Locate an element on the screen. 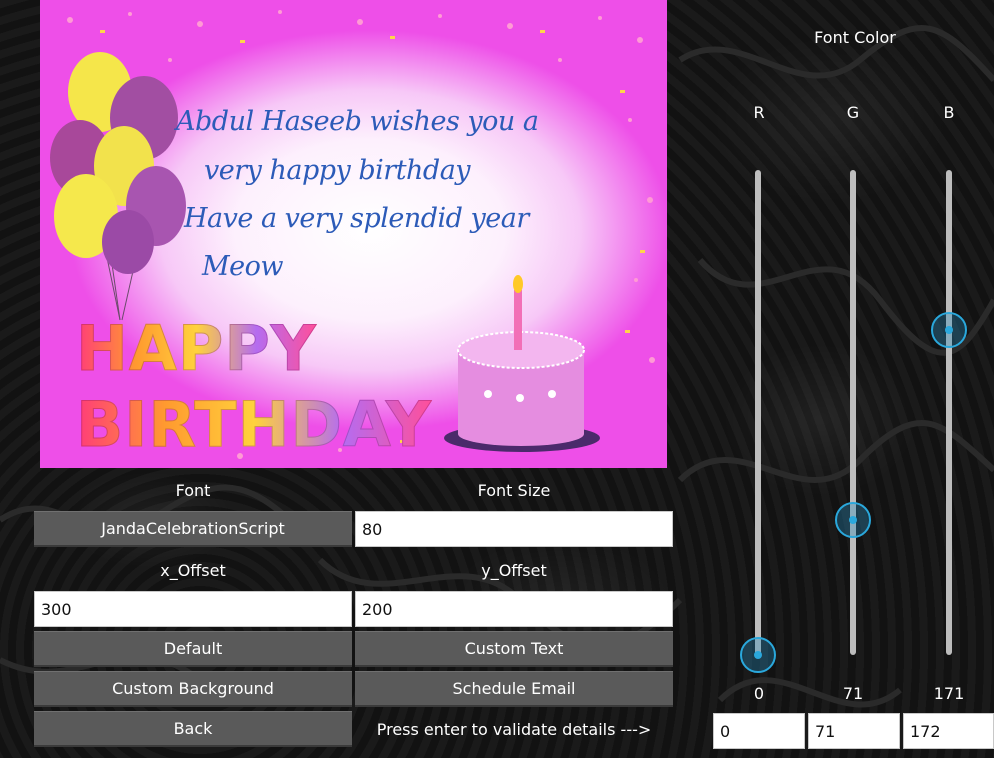 Image resolution: width=994 pixels, height=758 pixels. g-slider-track is located at coordinates (853, 412).